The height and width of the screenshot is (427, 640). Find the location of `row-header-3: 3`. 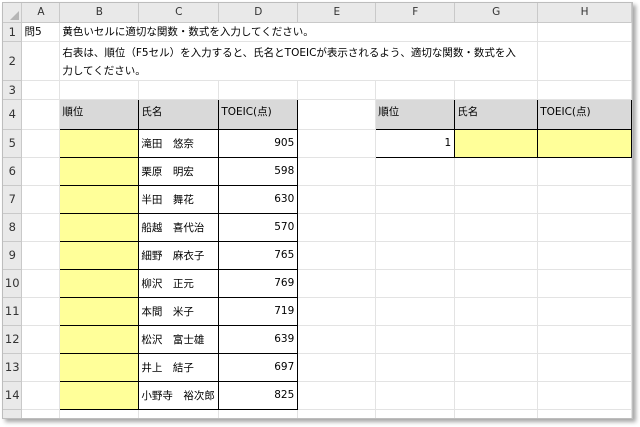

row-header-3: 3 is located at coordinates (13, 90).